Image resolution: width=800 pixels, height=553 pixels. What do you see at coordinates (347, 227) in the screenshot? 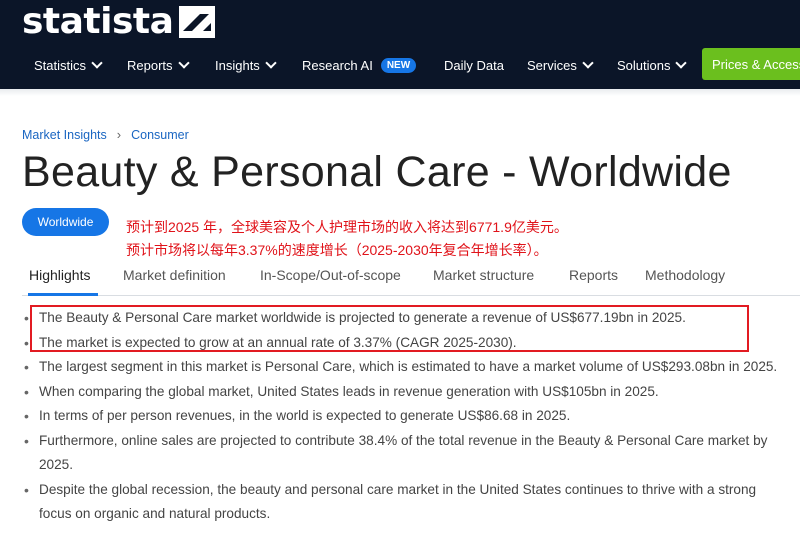
I see `annotation-line-1: 预计到2025 年，全球美容及个人护理市场的收入将达到6771.9亿美元。` at bounding box center [347, 227].